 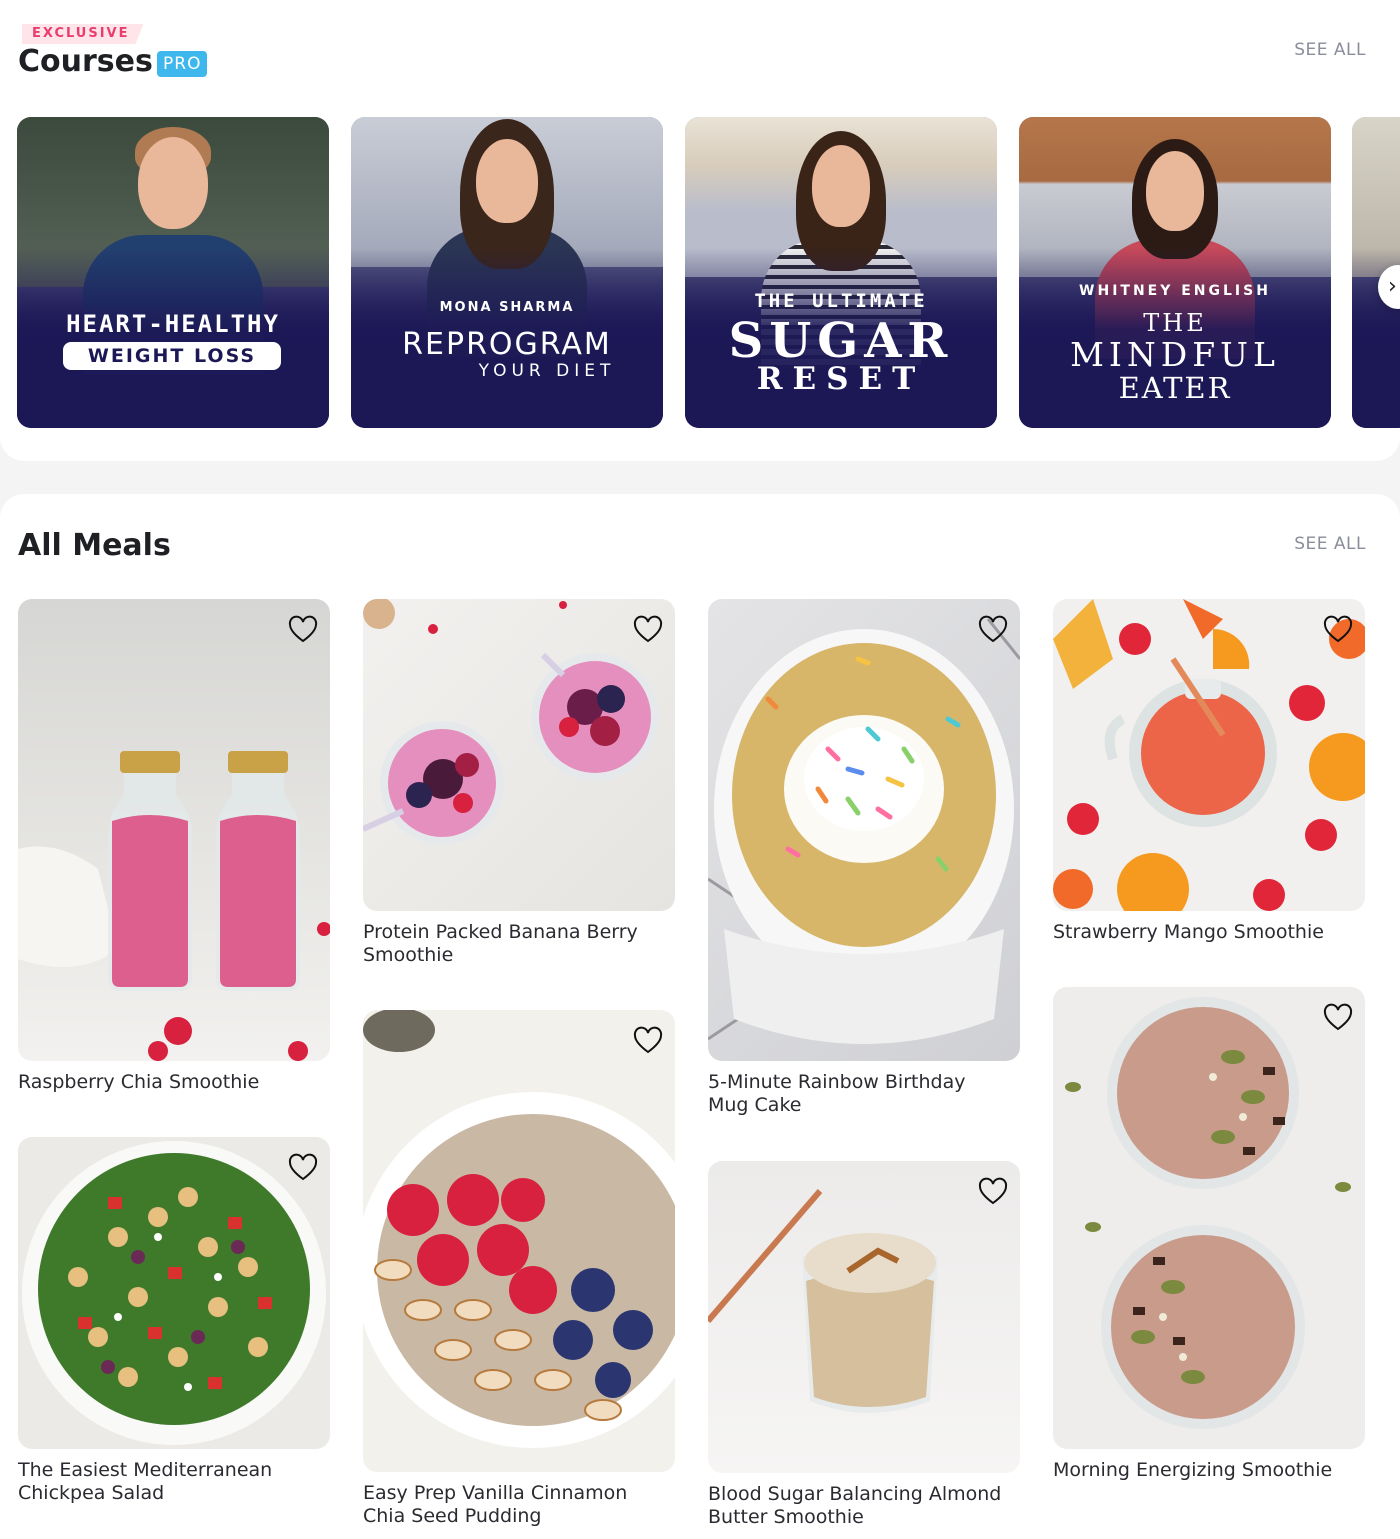 What do you see at coordinates (1175, 354) in the screenshot?
I see `course-title-line1: MINDFUL` at bounding box center [1175, 354].